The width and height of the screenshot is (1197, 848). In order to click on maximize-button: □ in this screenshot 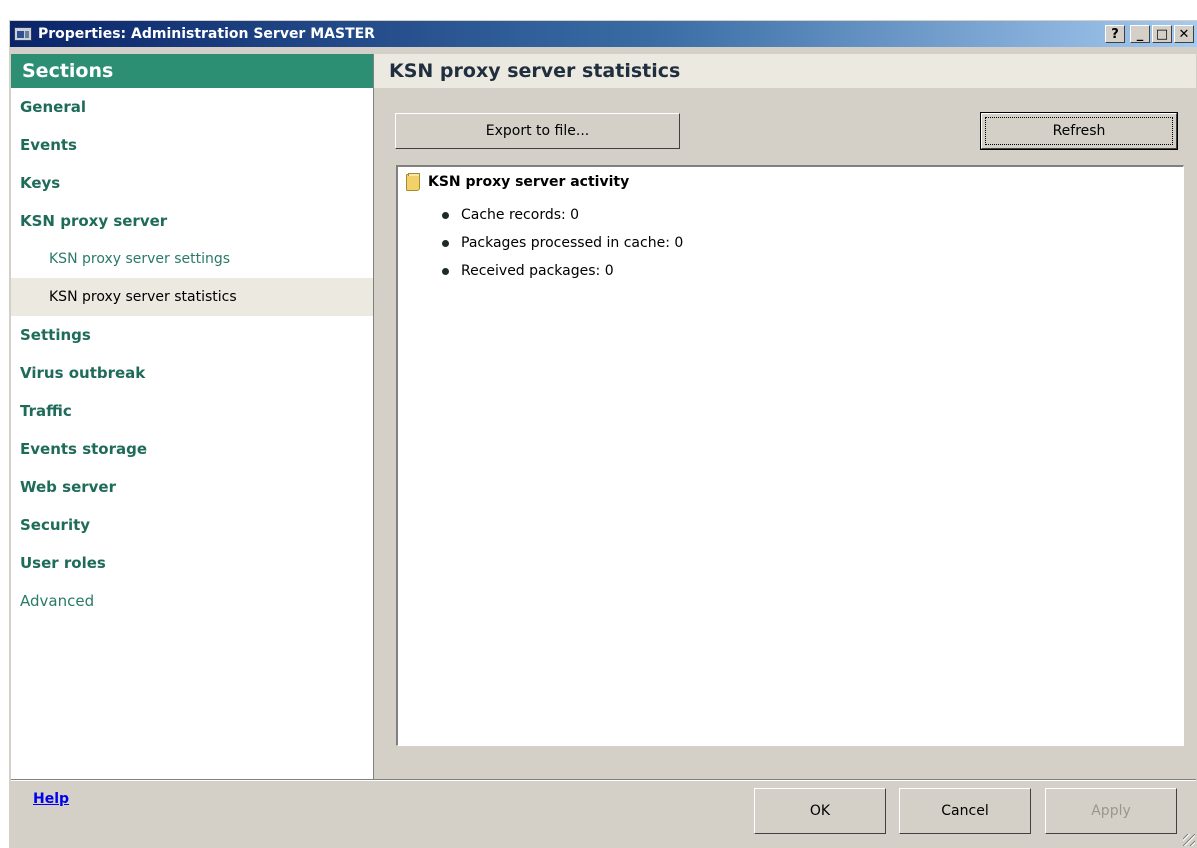, I will do `click(1162, 34)`.